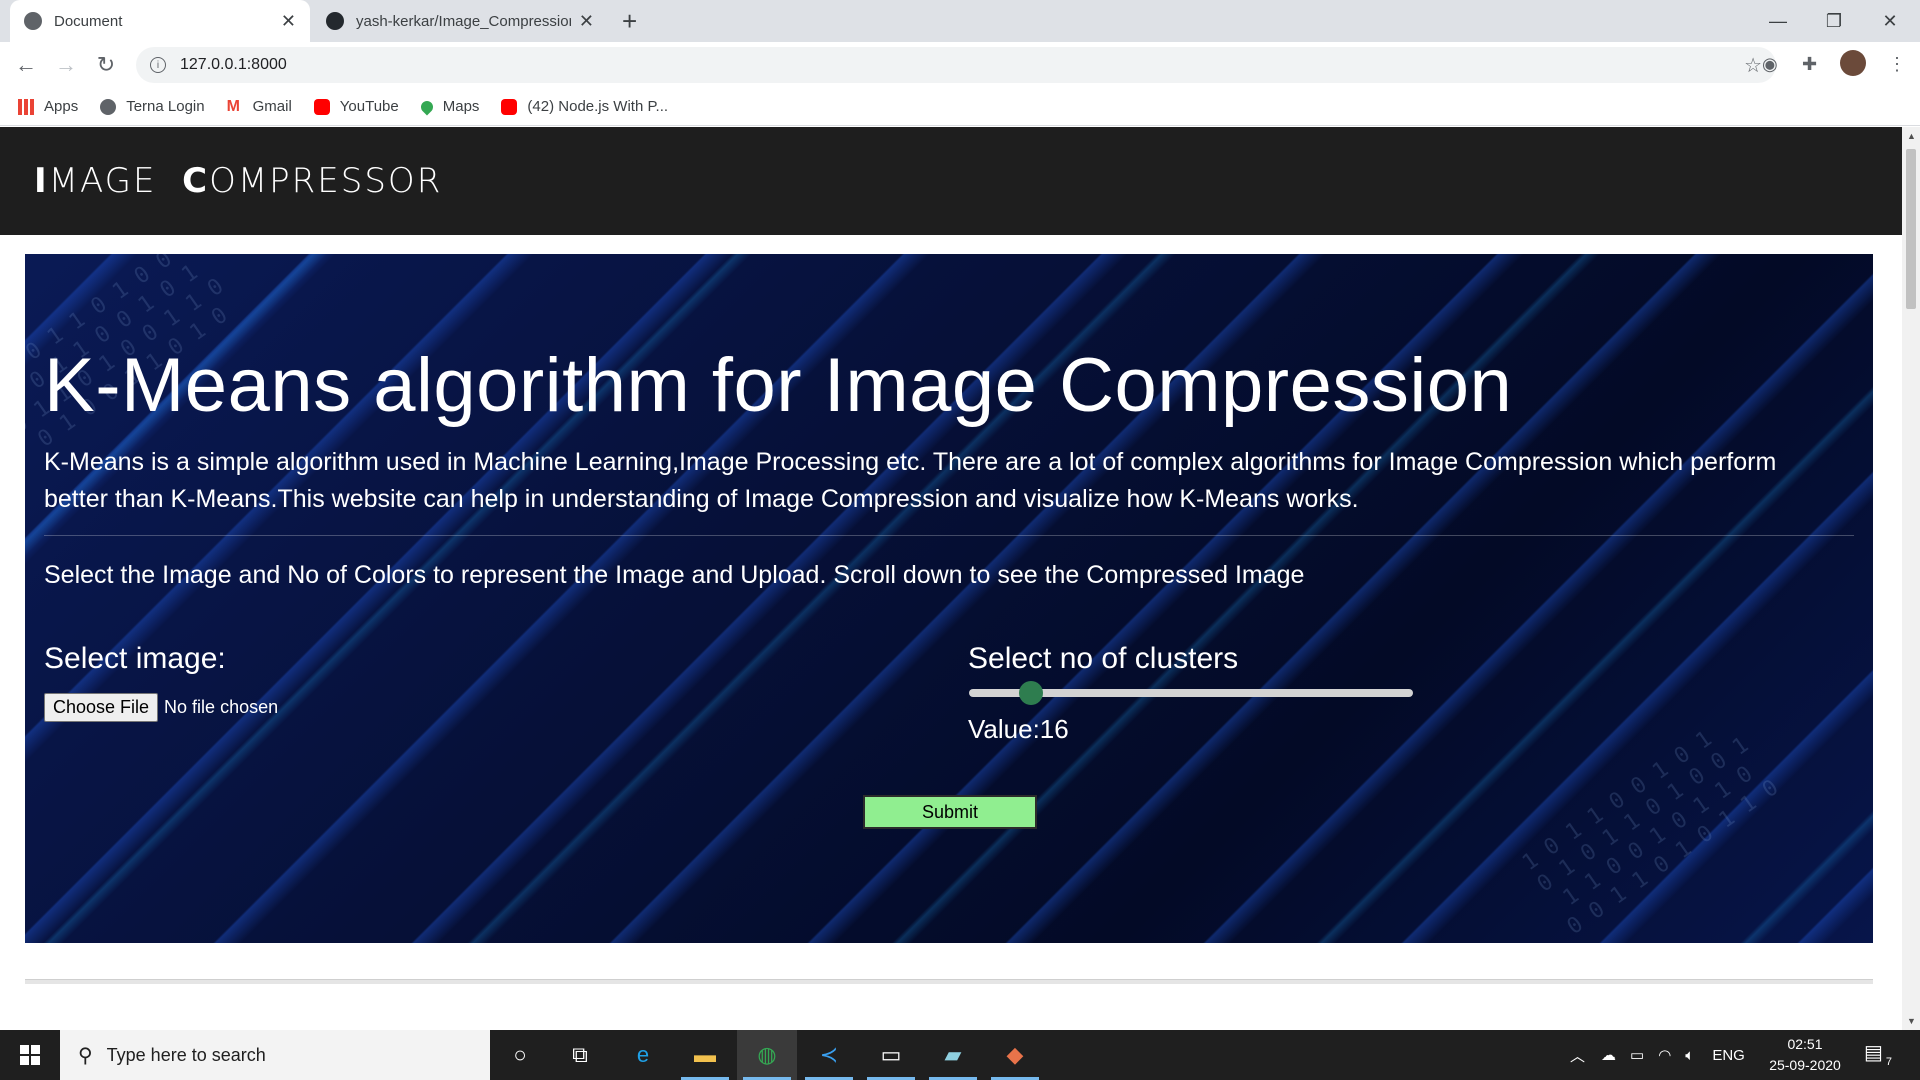 The width and height of the screenshot is (1920, 1080). What do you see at coordinates (233, 106) in the screenshot?
I see `gmail-icon: M` at bounding box center [233, 106].